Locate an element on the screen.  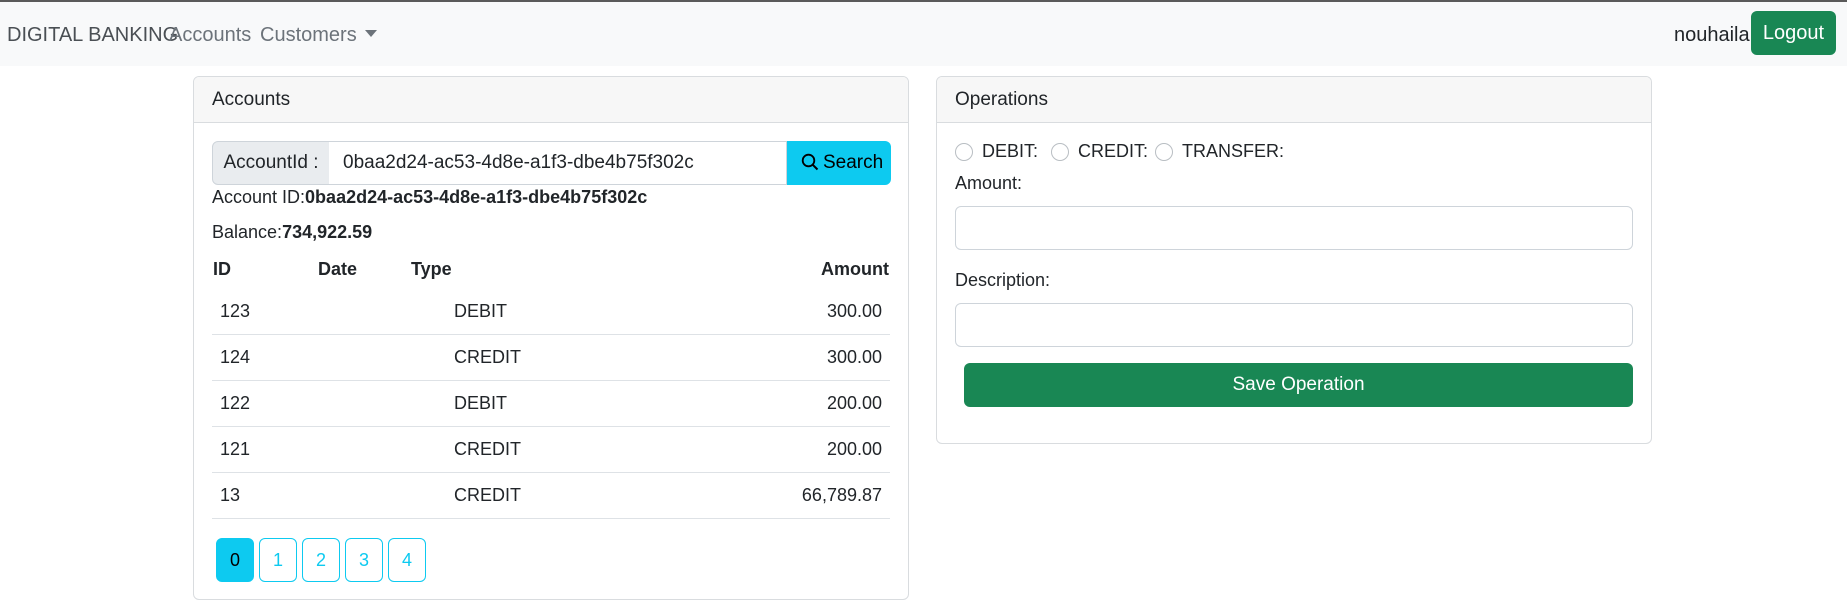
accounts-card-title: Accounts is located at coordinates (551, 100).